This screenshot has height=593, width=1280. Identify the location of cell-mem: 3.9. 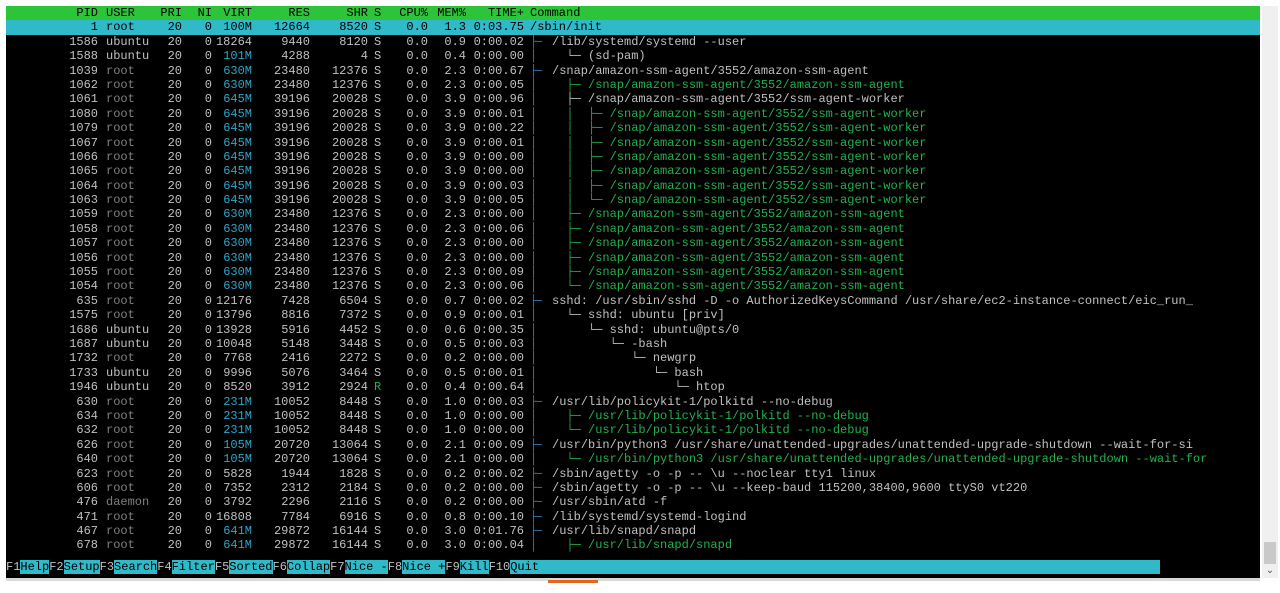
(455, 185).